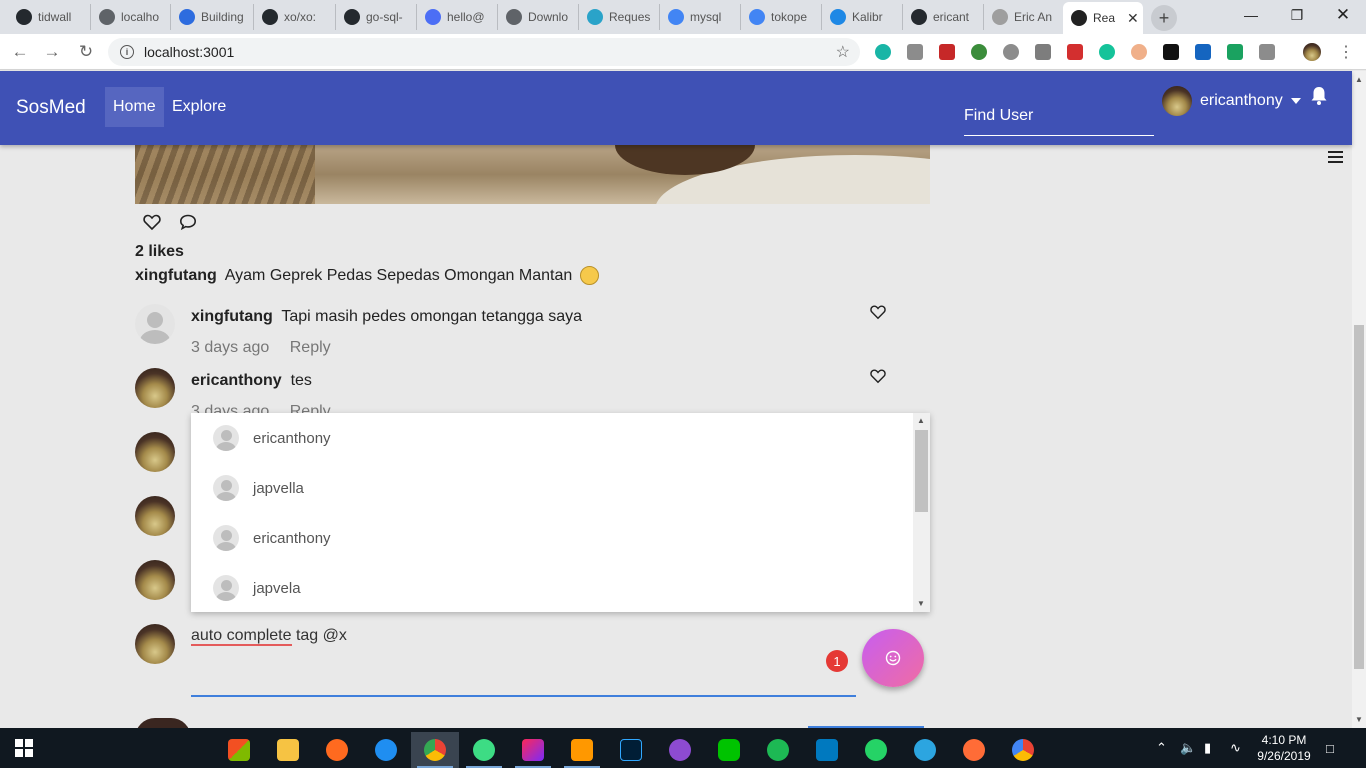 The width and height of the screenshot is (1366, 768). What do you see at coordinates (618, 17) in the screenshot?
I see `browser-tab: Reques` at bounding box center [618, 17].